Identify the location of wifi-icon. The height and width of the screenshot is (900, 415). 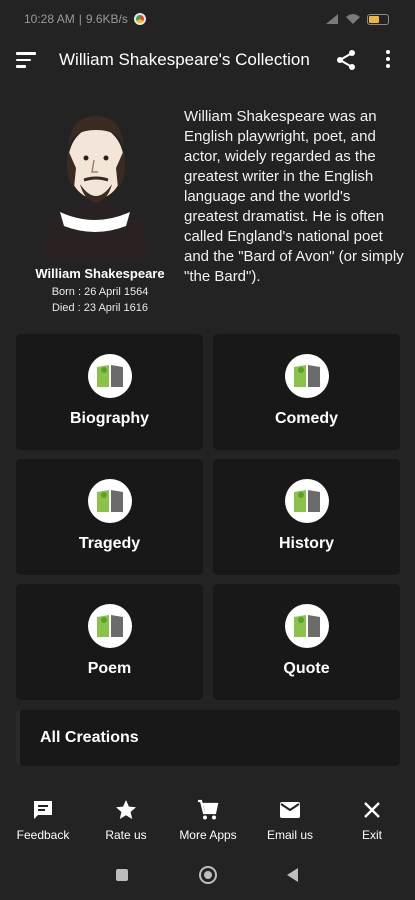
(353, 19).